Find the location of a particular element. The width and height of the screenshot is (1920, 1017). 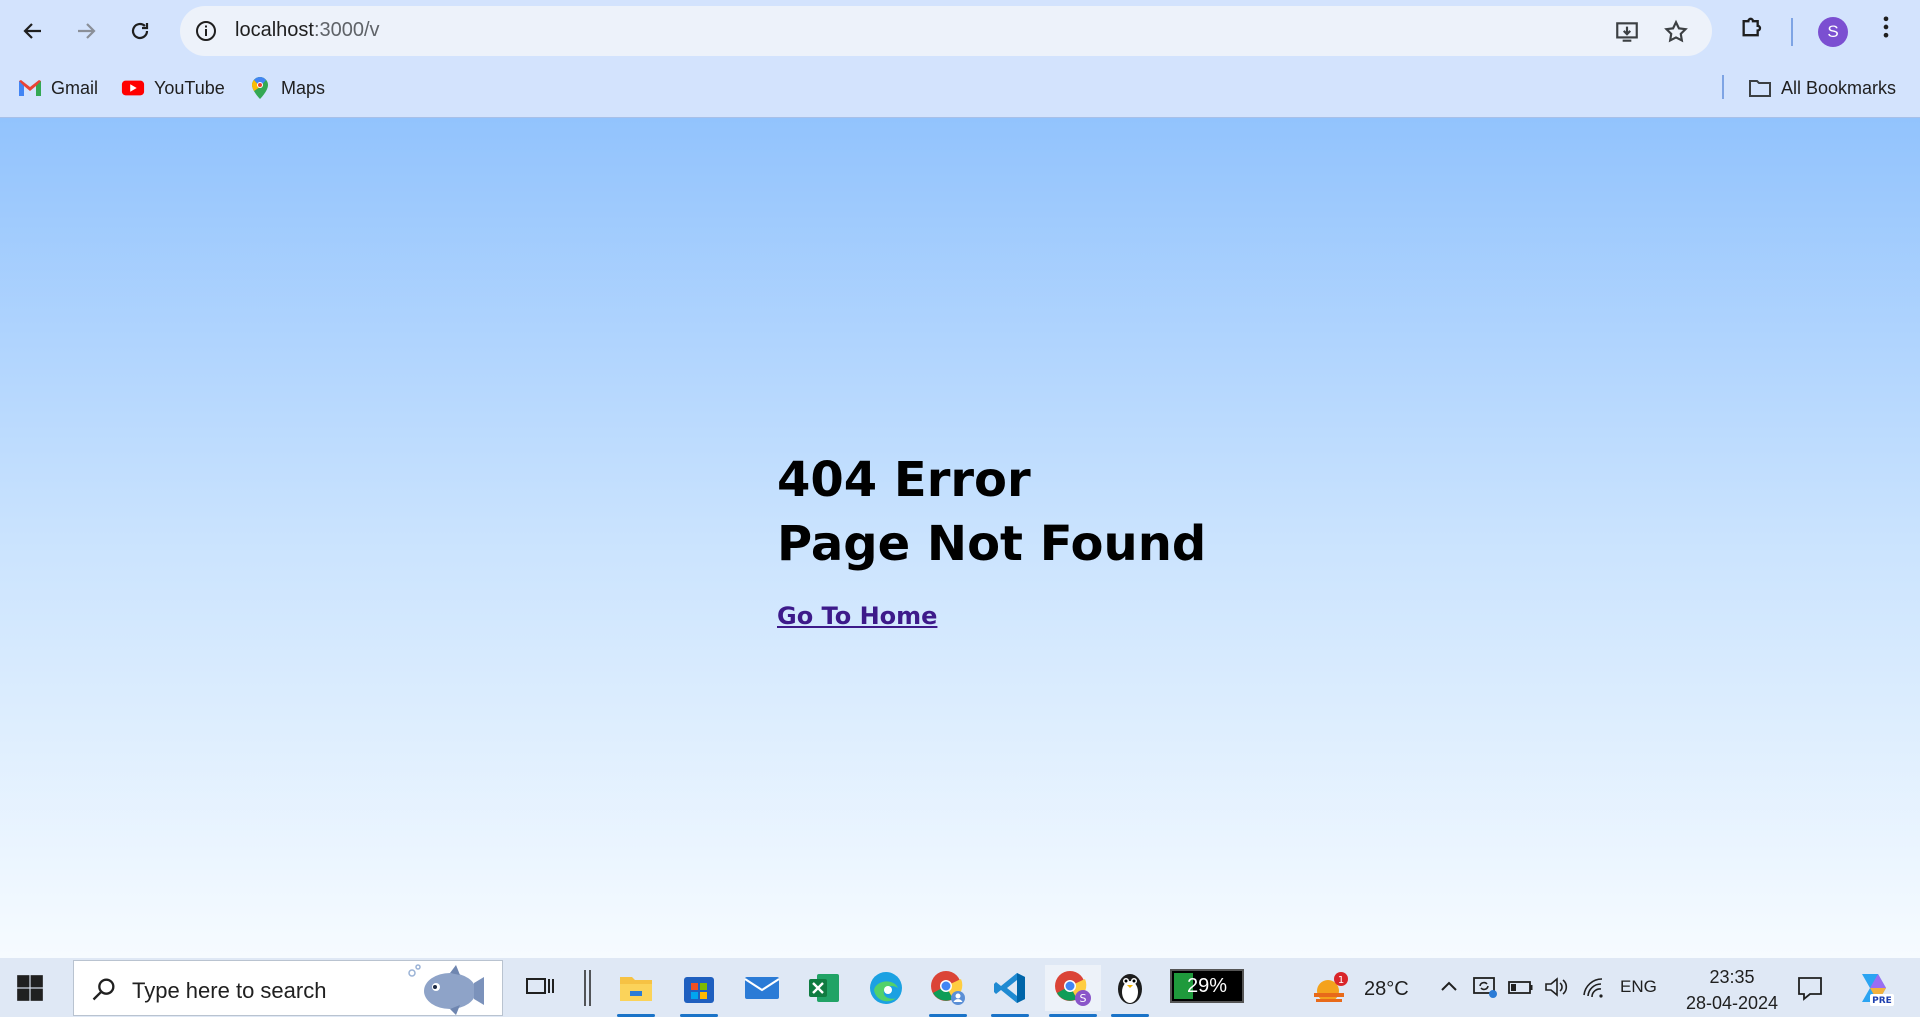

bookmark-youtube: YouTube is located at coordinates (173, 88).